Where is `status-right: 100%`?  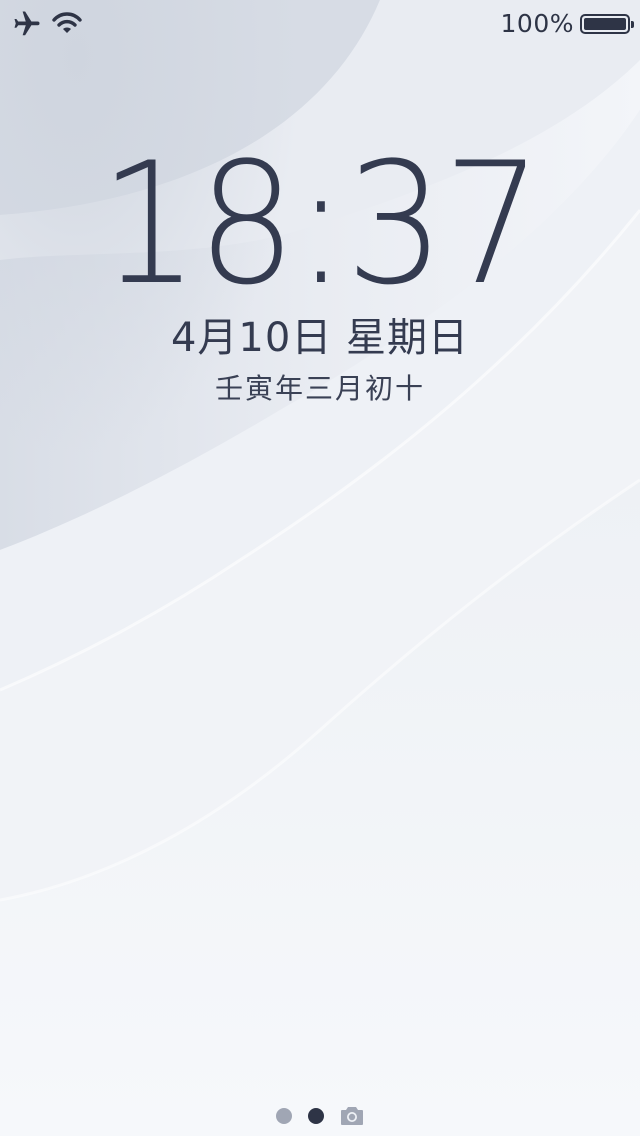 status-right: 100% is located at coordinates (567, 24).